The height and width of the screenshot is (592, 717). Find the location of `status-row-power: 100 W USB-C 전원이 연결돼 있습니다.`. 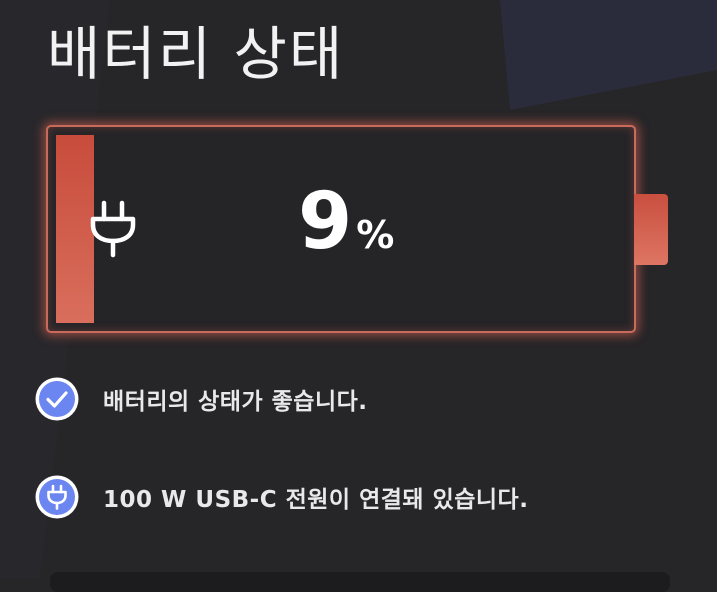

status-row-power: 100 W USB-C 전원이 연결돼 있습니다. is located at coordinates (281, 497).